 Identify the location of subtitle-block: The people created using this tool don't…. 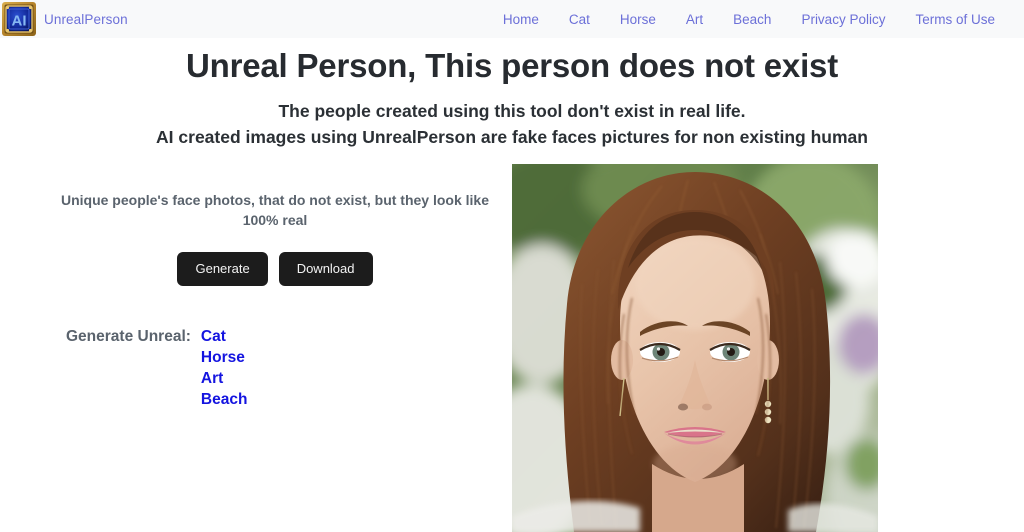
(512, 124).